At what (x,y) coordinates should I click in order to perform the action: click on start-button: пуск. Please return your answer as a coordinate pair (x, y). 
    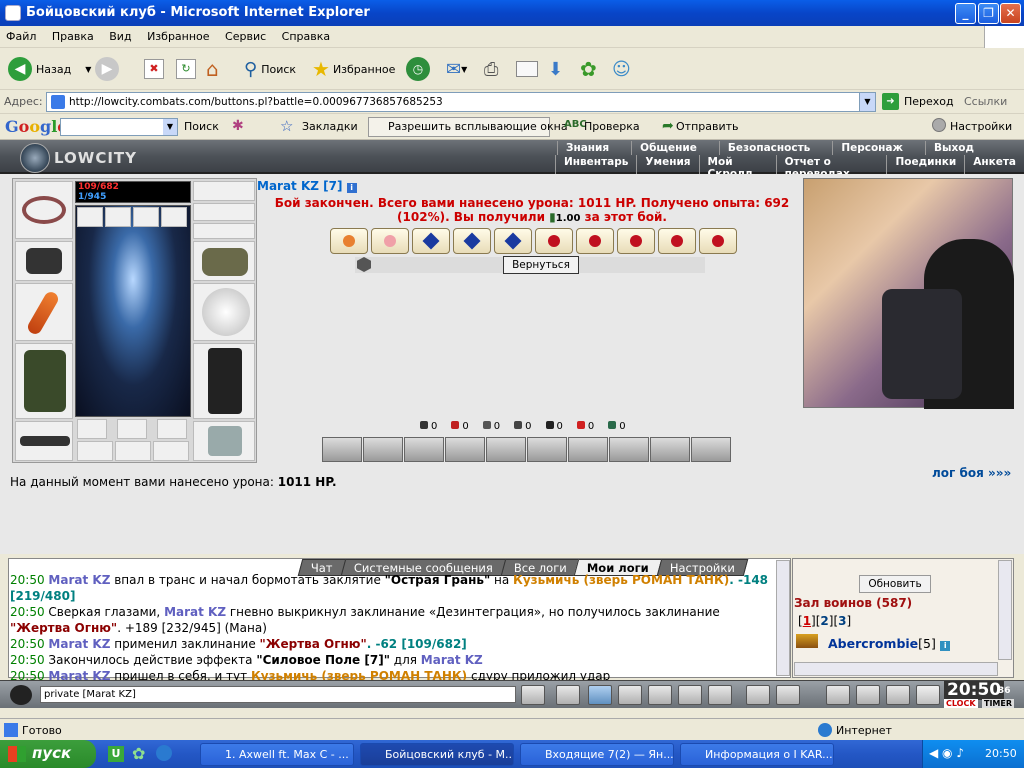
    Looking at the image, I should click on (48, 754).